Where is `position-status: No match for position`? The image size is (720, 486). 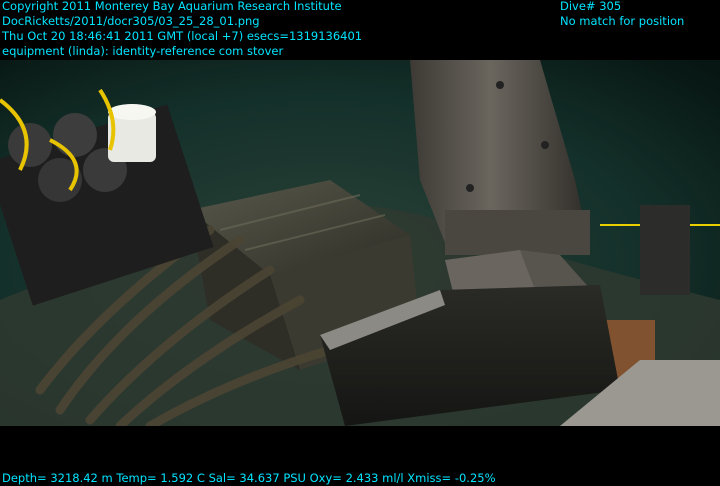 position-status: No match for position is located at coordinates (622, 21).